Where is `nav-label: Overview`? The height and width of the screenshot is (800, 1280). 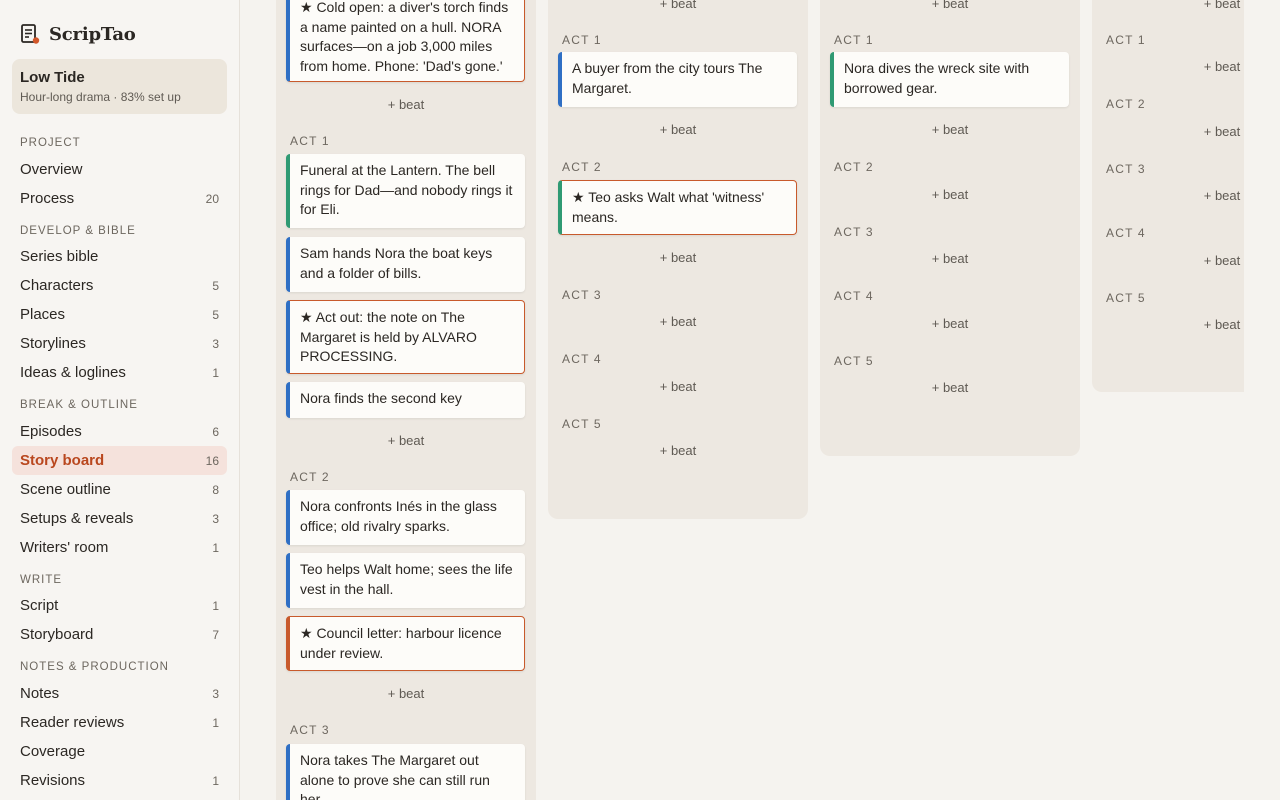 nav-label: Overview is located at coordinates (51, 169).